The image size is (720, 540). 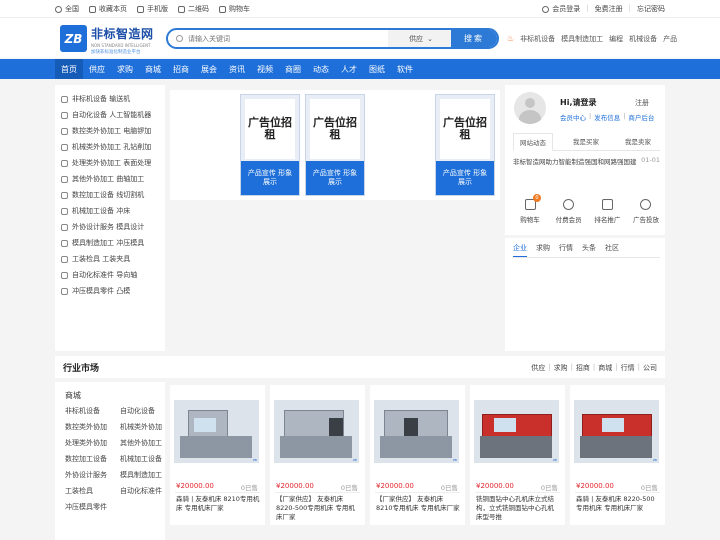 What do you see at coordinates (110, 179) in the screenshot?
I see `category-item: 其他外协加工 曲轴加工` at bounding box center [110, 179].